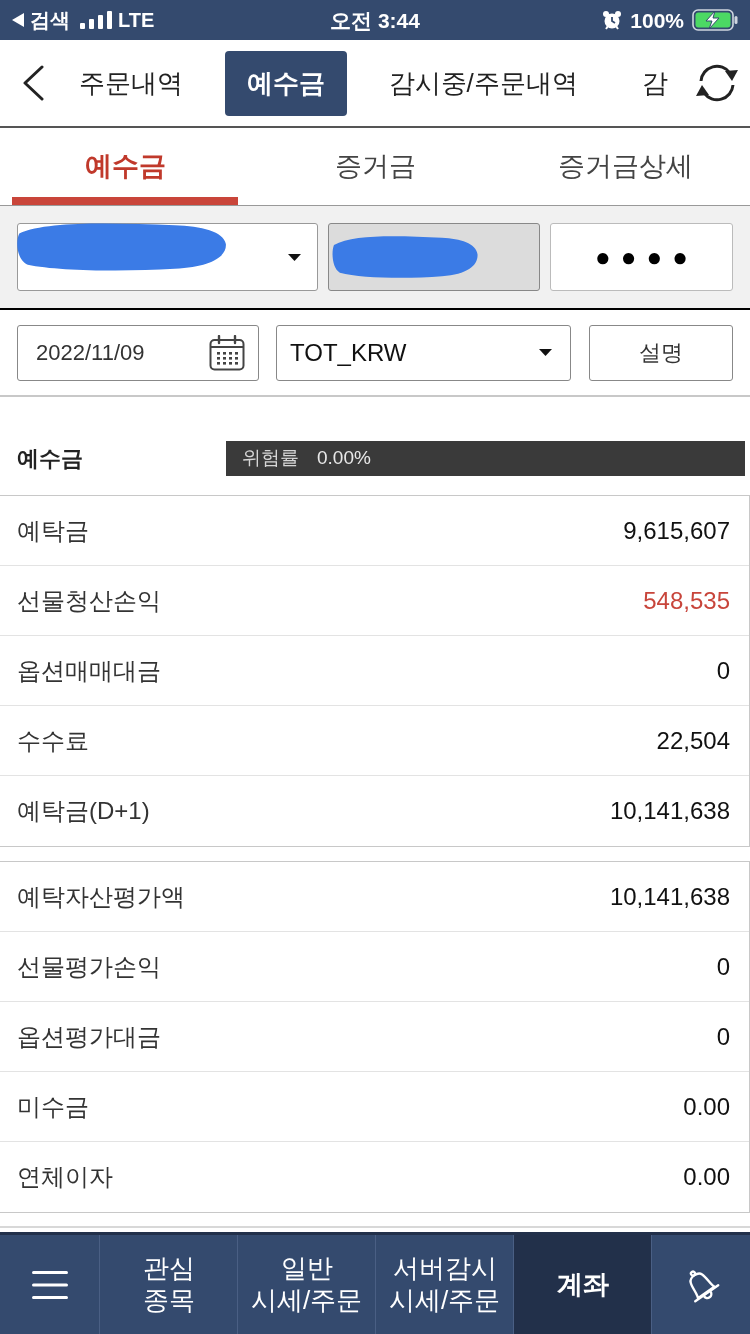 The image size is (750, 1334). What do you see at coordinates (89, 1036) in the screenshot?
I see `row-label: 옵션평가대금` at bounding box center [89, 1036].